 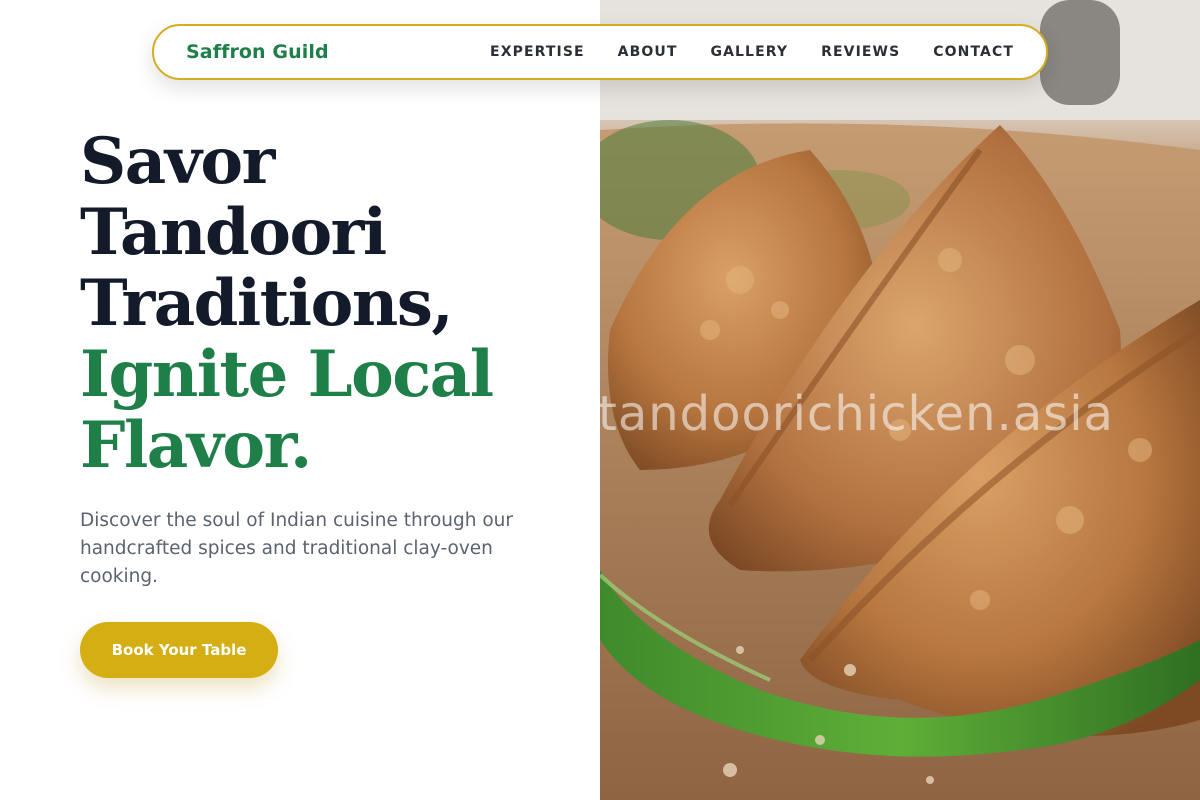 What do you see at coordinates (973, 52) in the screenshot?
I see `nav-link-contact: CONTACT` at bounding box center [973, 52].